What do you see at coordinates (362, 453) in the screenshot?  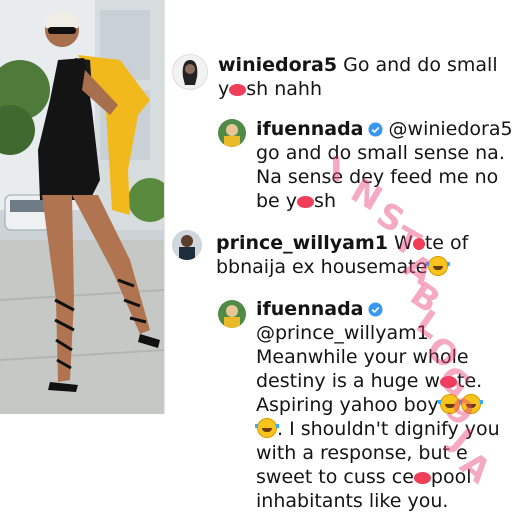 I see `comment-text: with a response, but e` at bounding box center [362, 453].